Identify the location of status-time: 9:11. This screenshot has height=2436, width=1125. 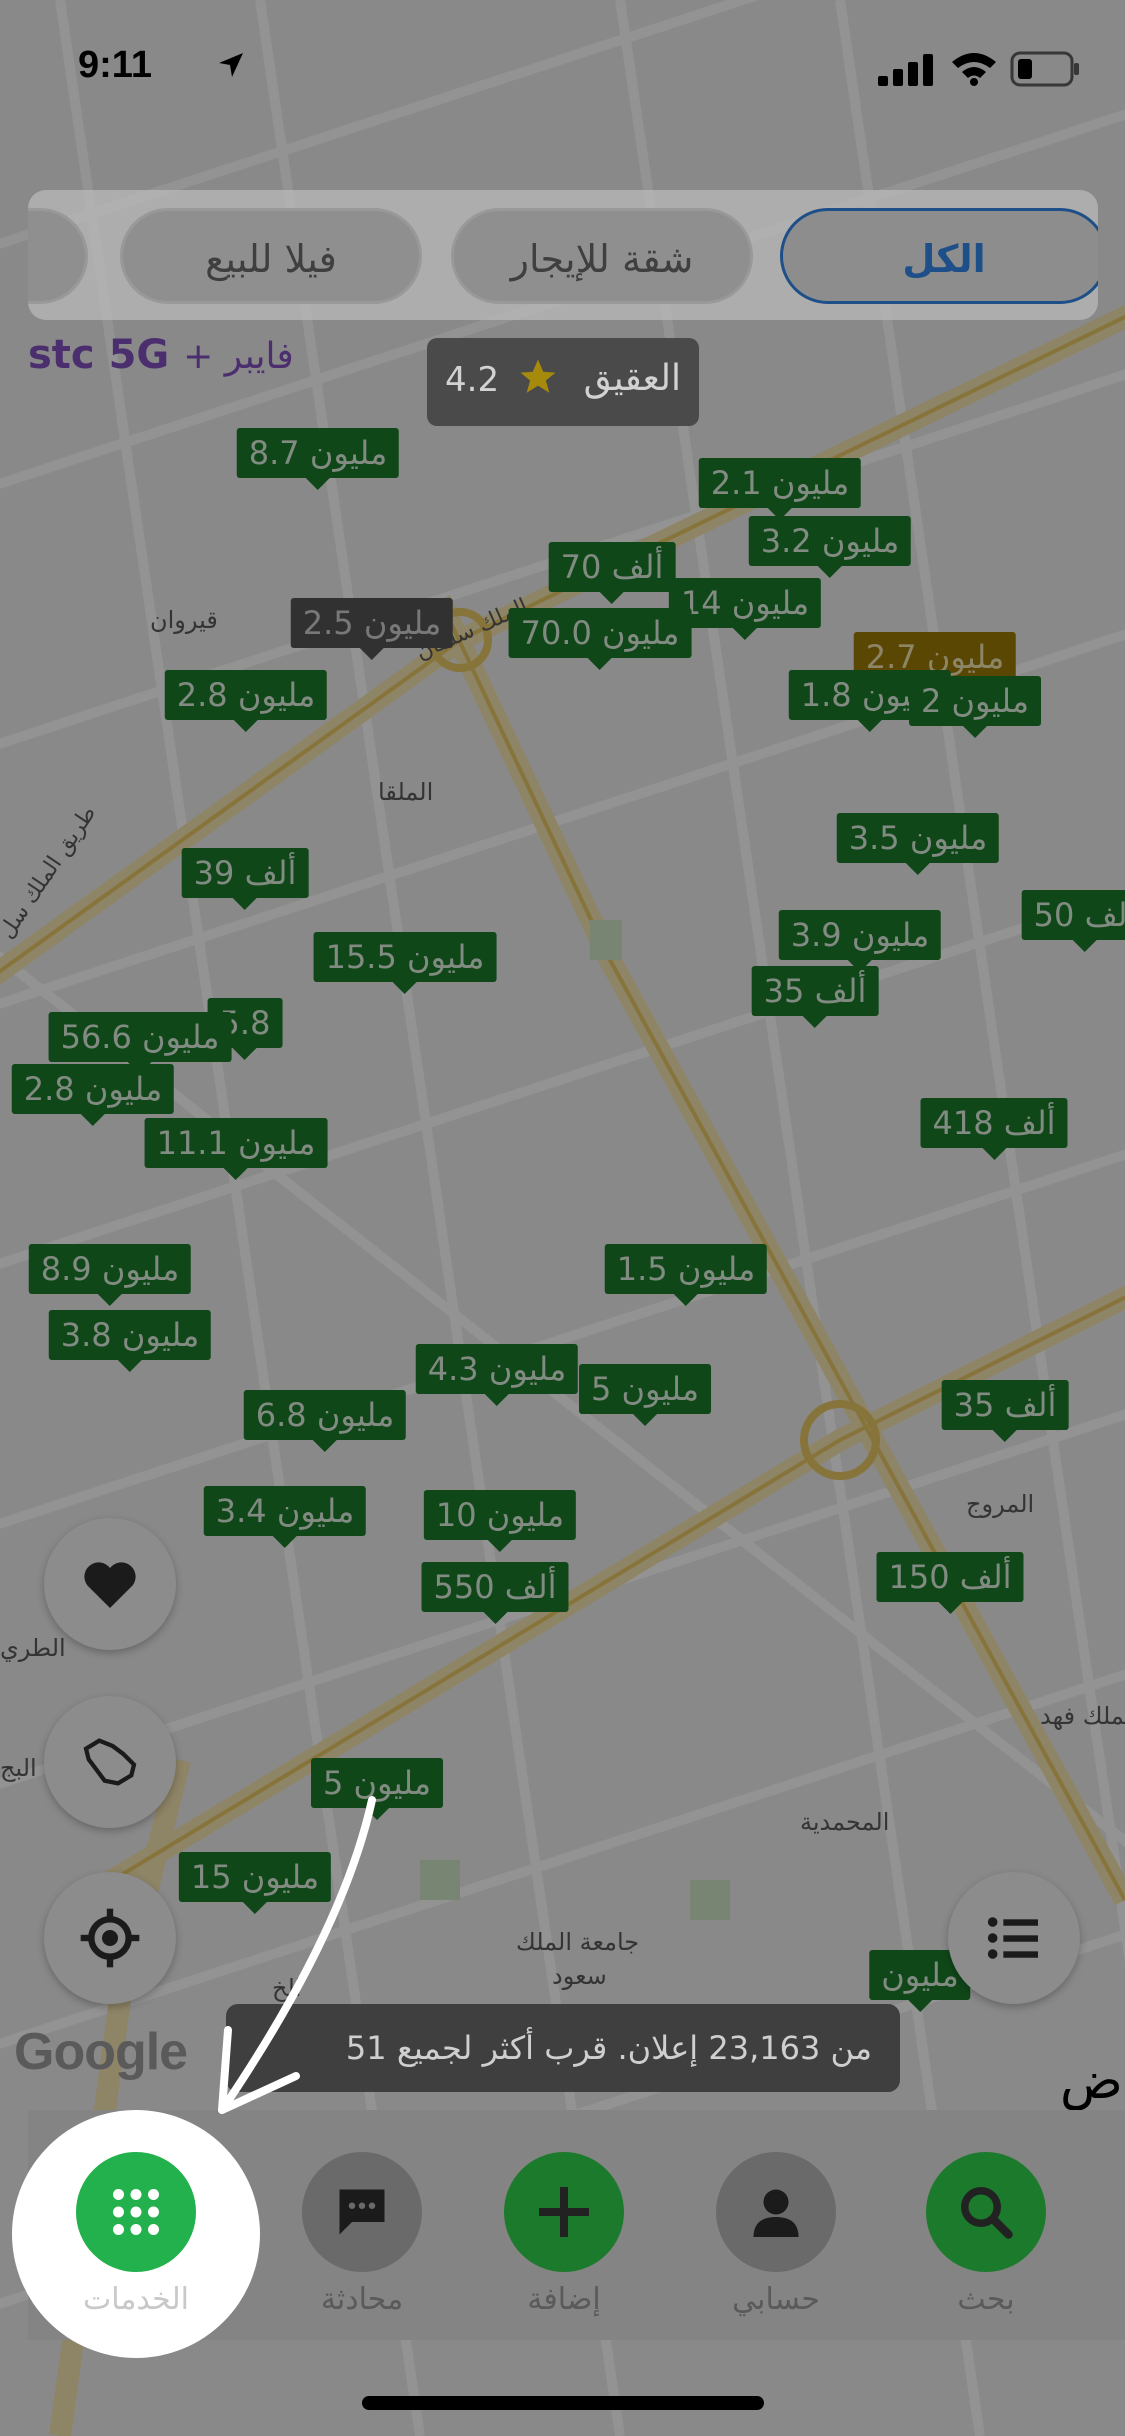
(115, 65).